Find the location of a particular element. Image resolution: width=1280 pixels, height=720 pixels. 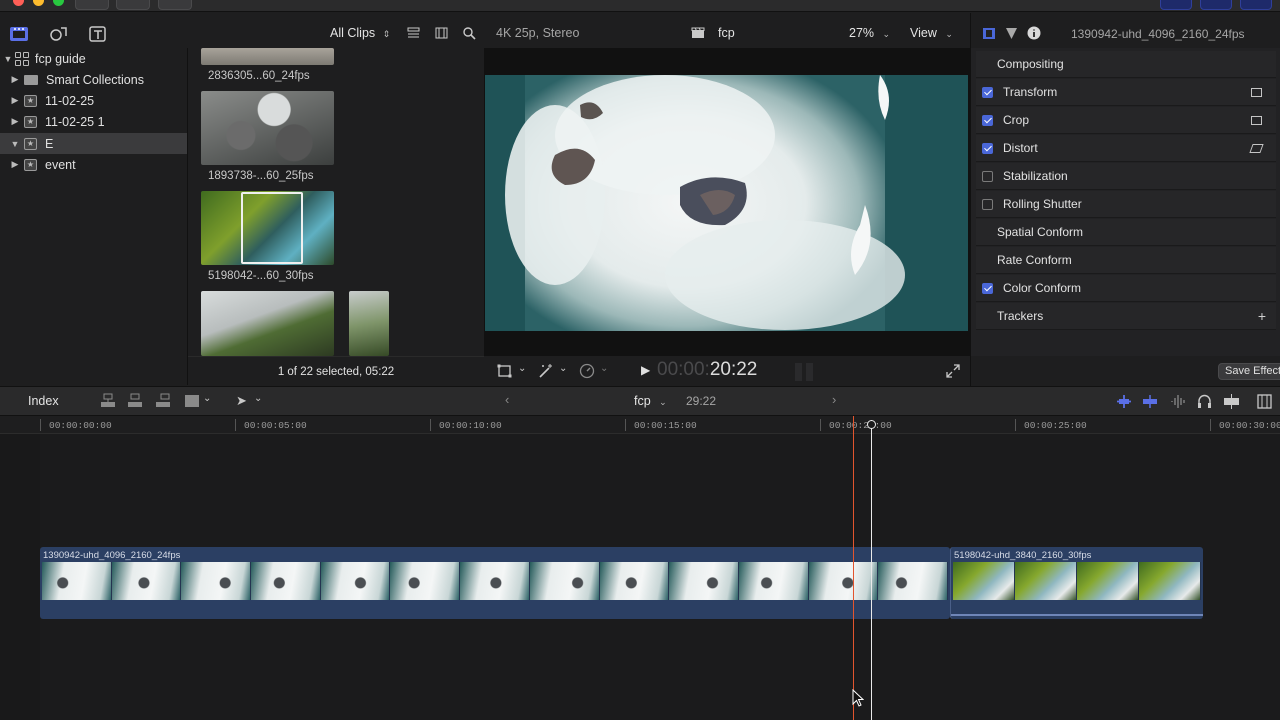

connect-clip-icon is located at coordinates (108, 401).